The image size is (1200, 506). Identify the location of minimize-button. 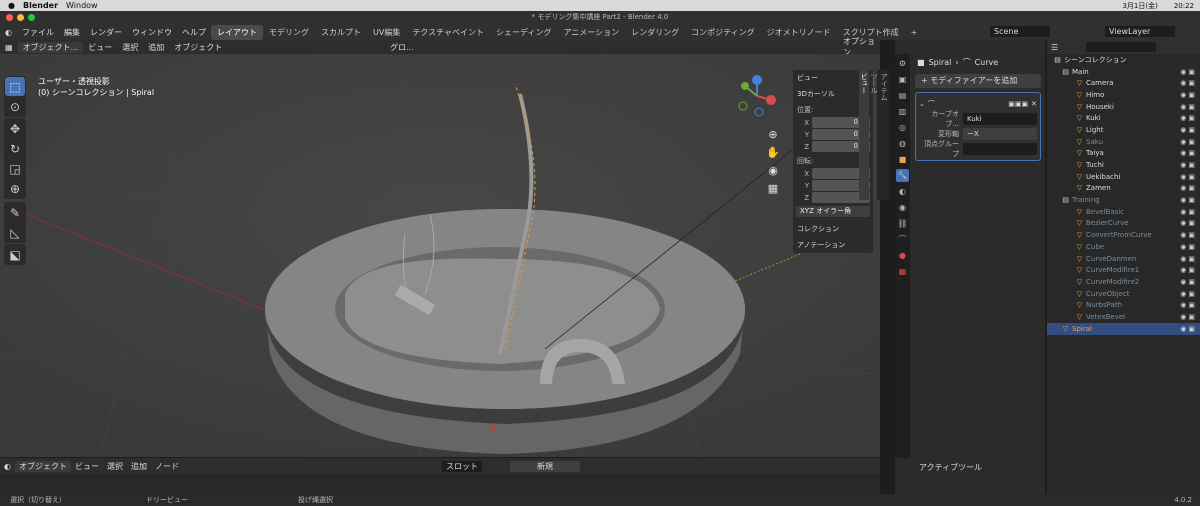
(20, 17).